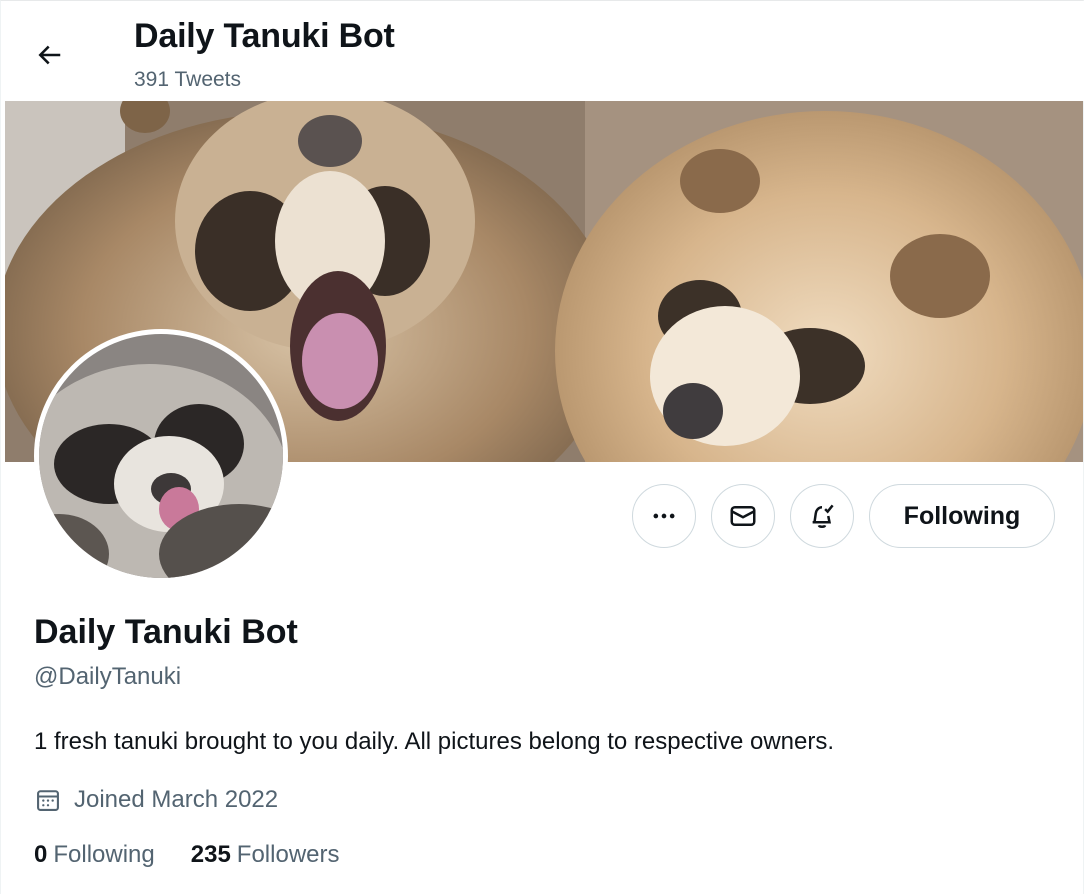 The image size is (1084, 894). I want to click on display-name: Daily Tanuki Bot, so click(166, 632).